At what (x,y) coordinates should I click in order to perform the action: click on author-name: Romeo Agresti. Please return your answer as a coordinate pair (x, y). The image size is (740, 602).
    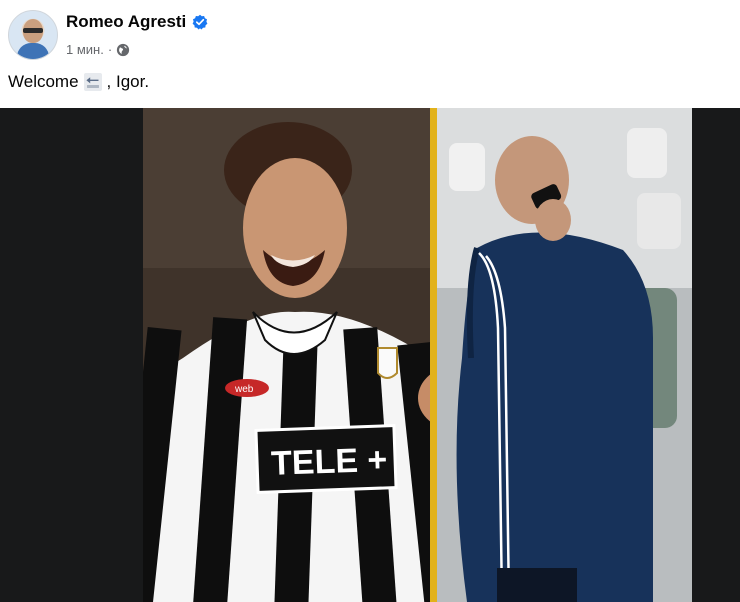
    Looking at the image, I should click on (126, 22).